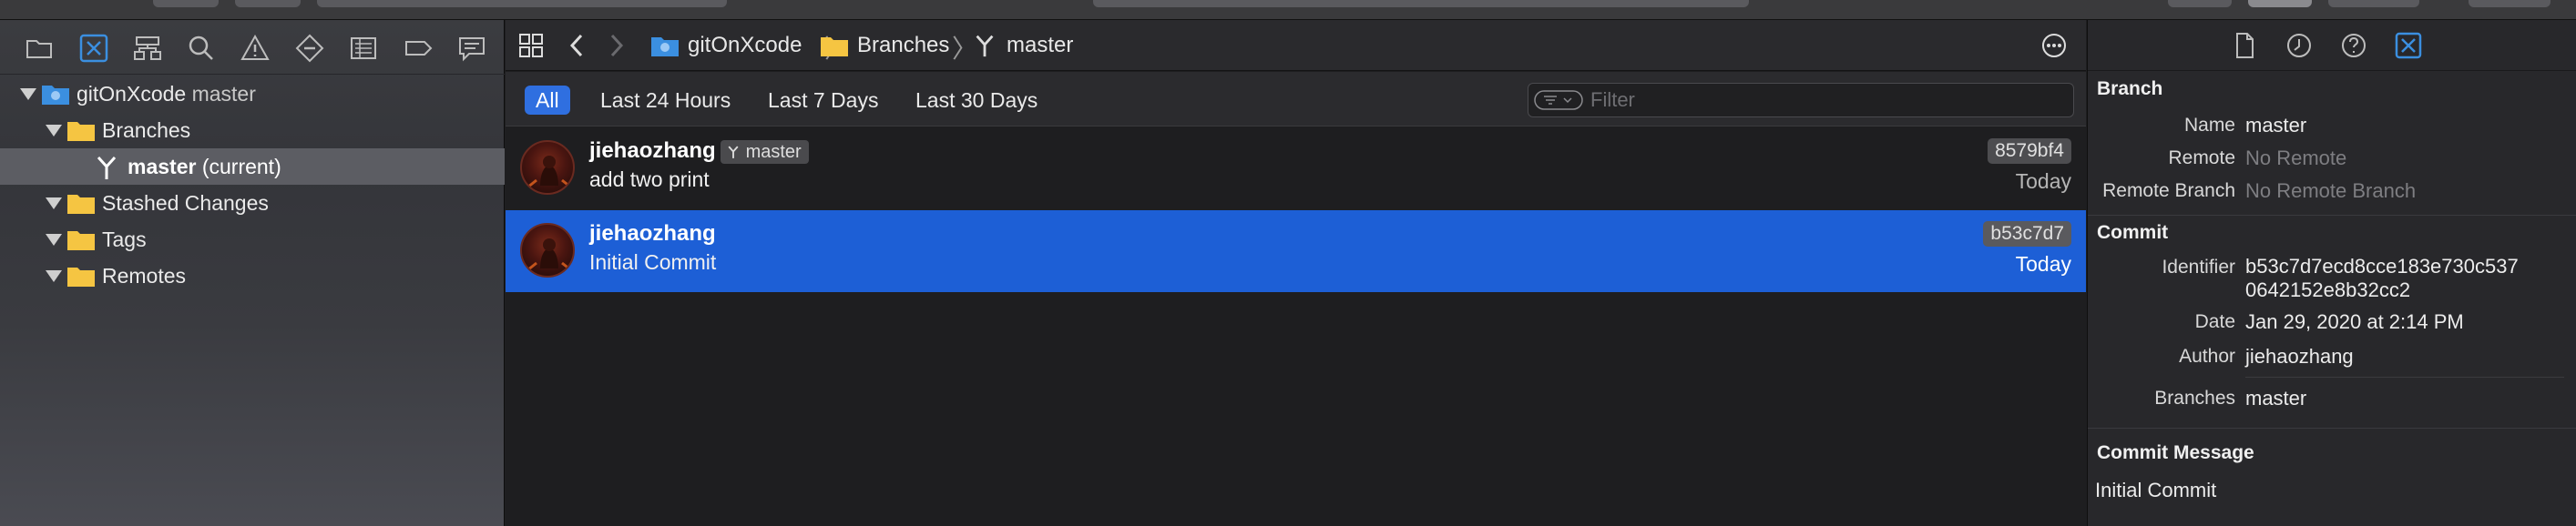 The height and width of the screenshot is (526, 2576). Describe the element at coordinates (2244, 45) in the screenshot. I see `file-icon` at that location.